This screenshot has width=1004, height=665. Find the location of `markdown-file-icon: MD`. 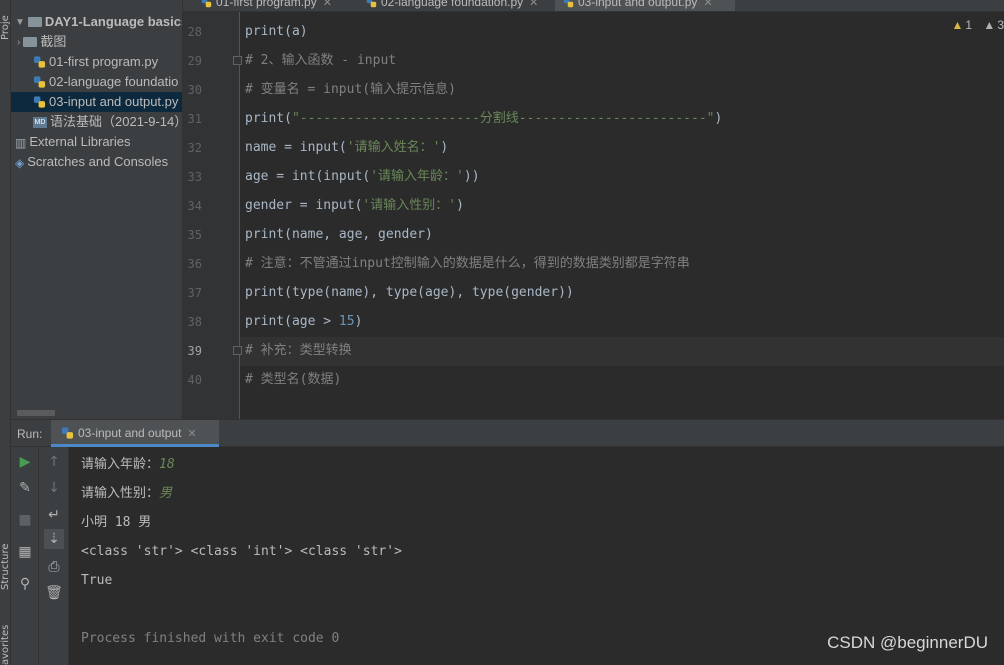

markdown-file-icon: MD is located at coordinates (40, 123).